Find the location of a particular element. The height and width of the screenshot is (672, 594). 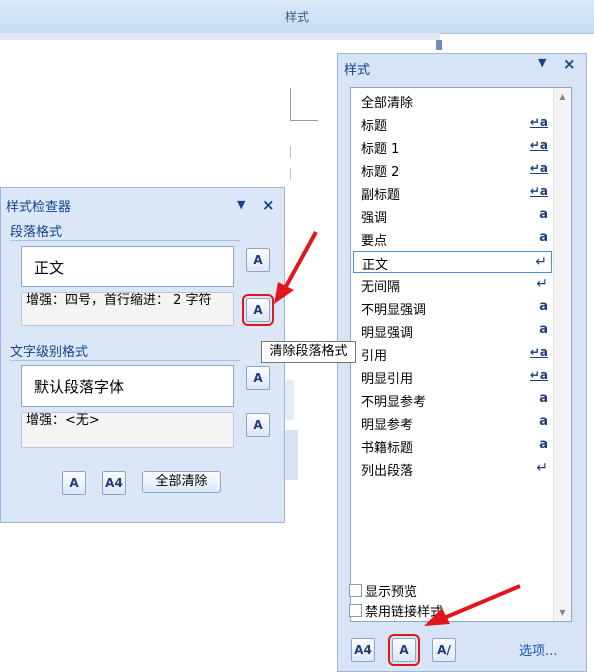

tooltip: 清除段落格式 is located at coordinates (308, 352).